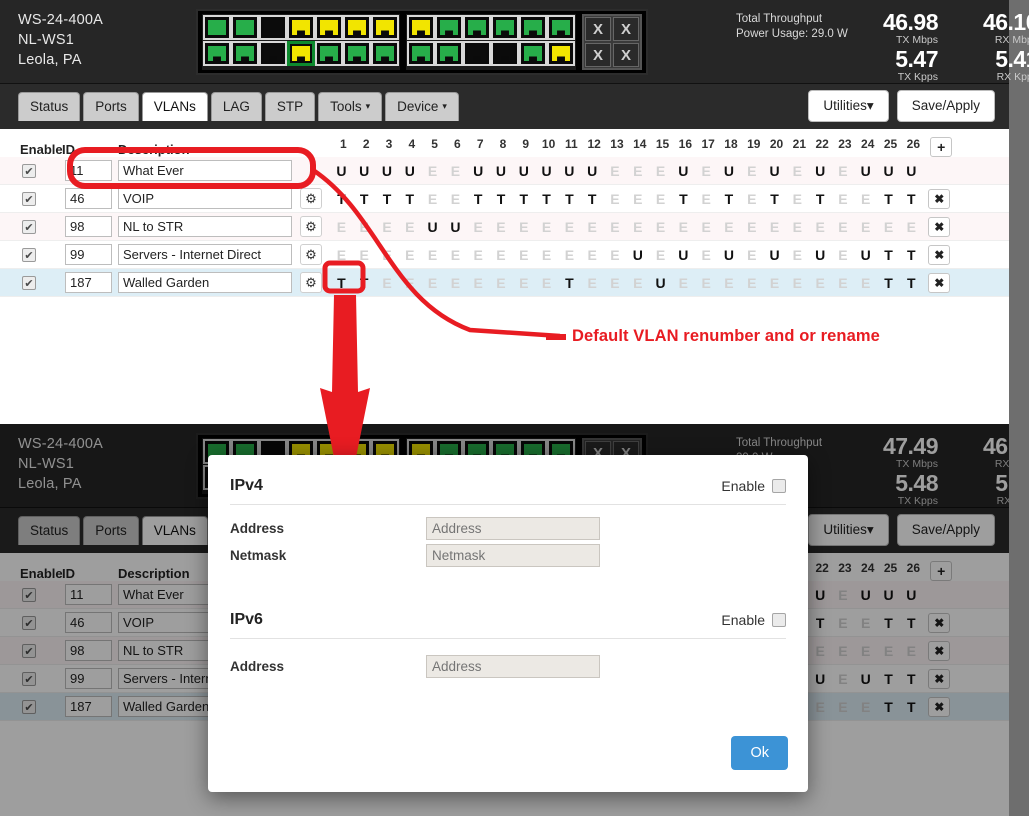 The width and height of the screenshot is (1029, 816). What do you see at coordinates (311, 254) in the screenshot?
I see `gear-icon: ⚙` at bounding box center [311, 254].